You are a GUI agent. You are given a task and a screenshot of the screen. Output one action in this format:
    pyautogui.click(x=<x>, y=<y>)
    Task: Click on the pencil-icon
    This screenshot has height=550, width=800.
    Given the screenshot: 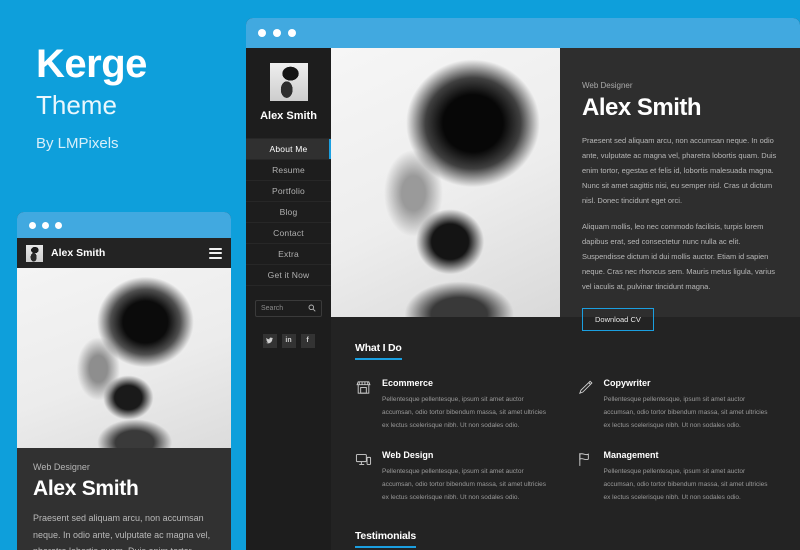 What is the action you would take?
    pyautogui.click(x=585, y=405)
    